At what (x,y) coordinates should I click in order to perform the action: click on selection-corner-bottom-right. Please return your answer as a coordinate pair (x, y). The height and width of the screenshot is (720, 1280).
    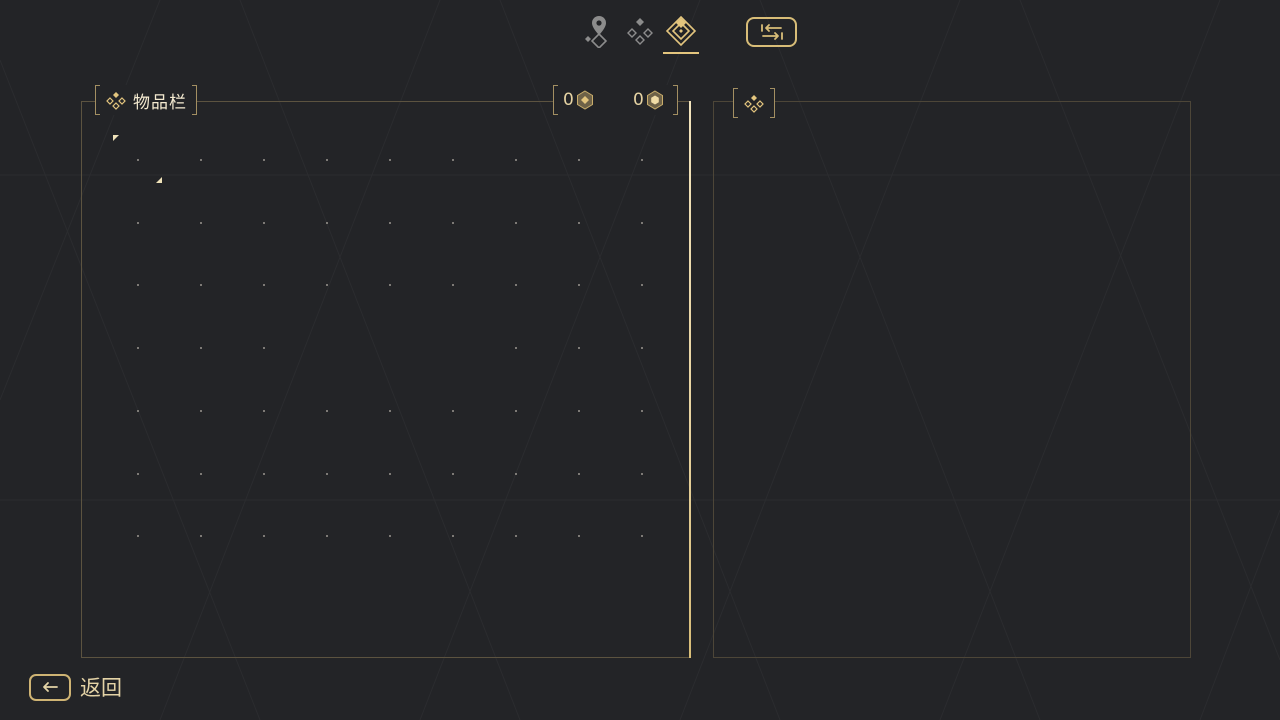
    Looking at the image, I should click on (159, 180).